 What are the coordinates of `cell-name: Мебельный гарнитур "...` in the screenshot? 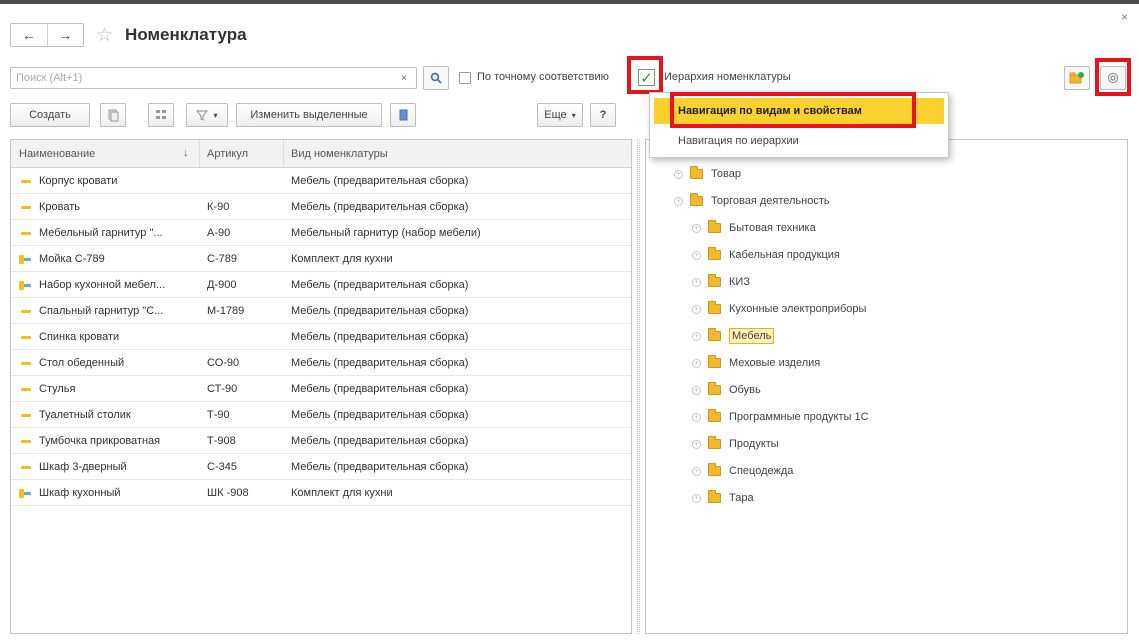 It's located at (101, 233).